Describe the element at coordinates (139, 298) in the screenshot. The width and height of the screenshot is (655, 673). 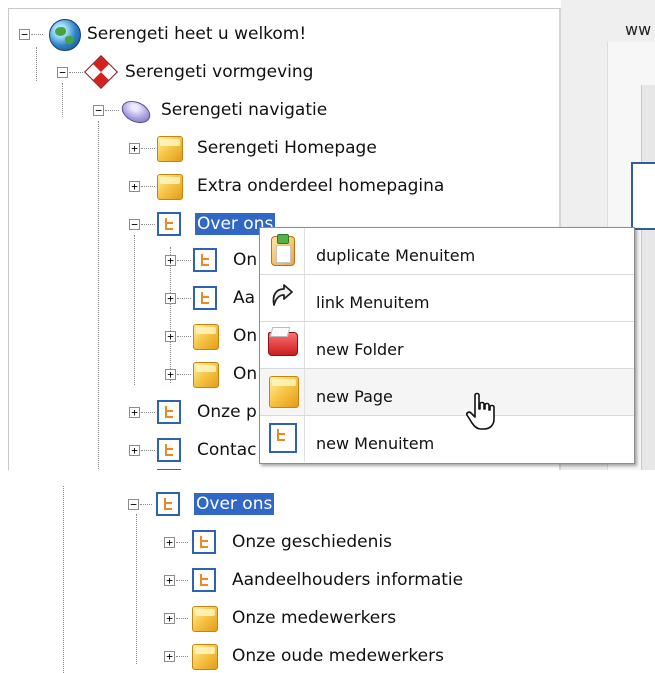
I see `tree-node-child: + Aa` at that location.